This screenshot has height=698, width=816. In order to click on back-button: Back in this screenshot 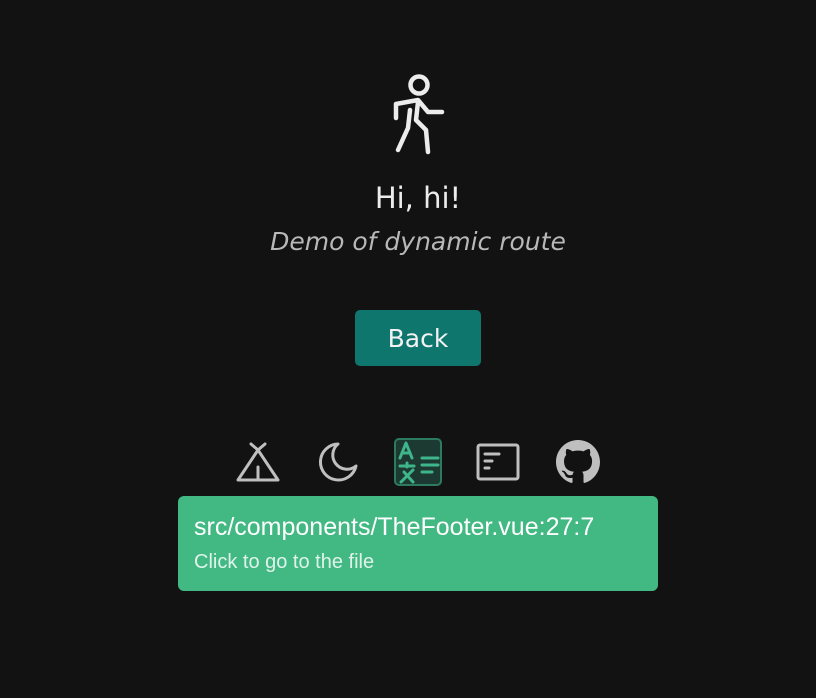, I will do `click(418, 338)`.